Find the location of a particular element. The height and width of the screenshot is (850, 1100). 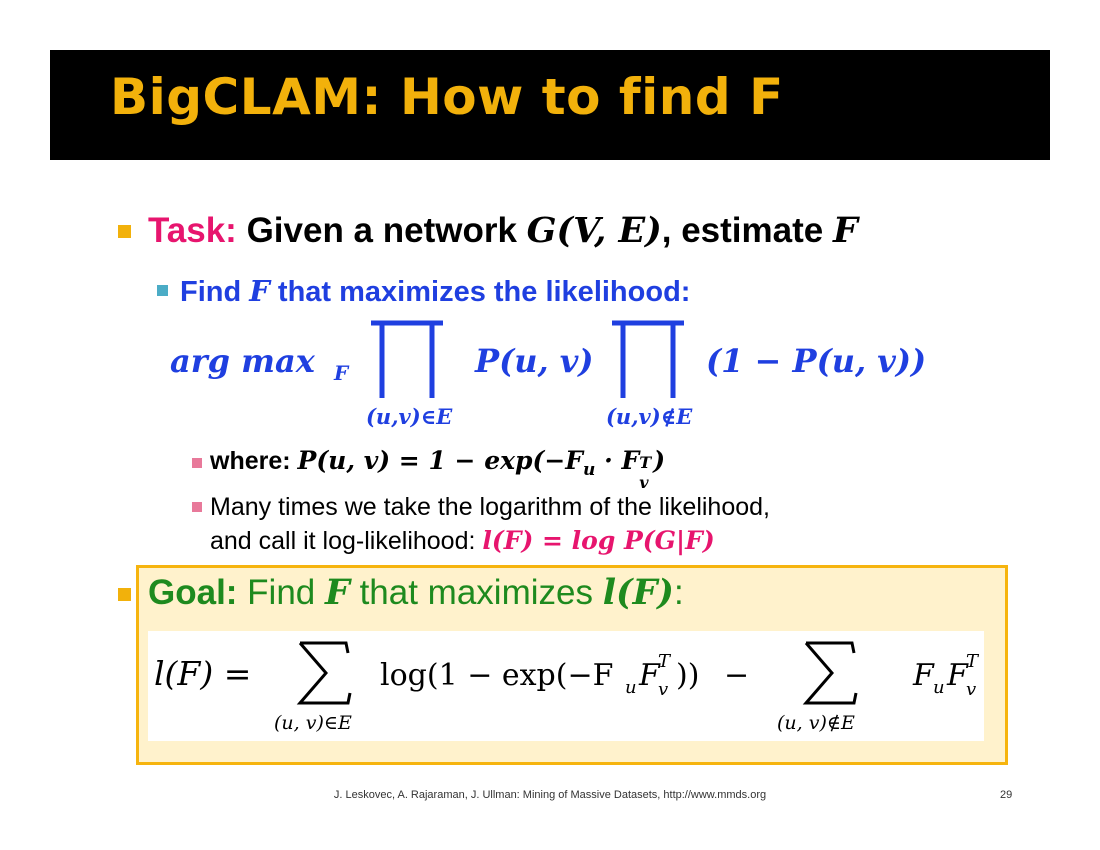

slide-title: BigCLAM: How to find F is located at coordinates (447, 97).